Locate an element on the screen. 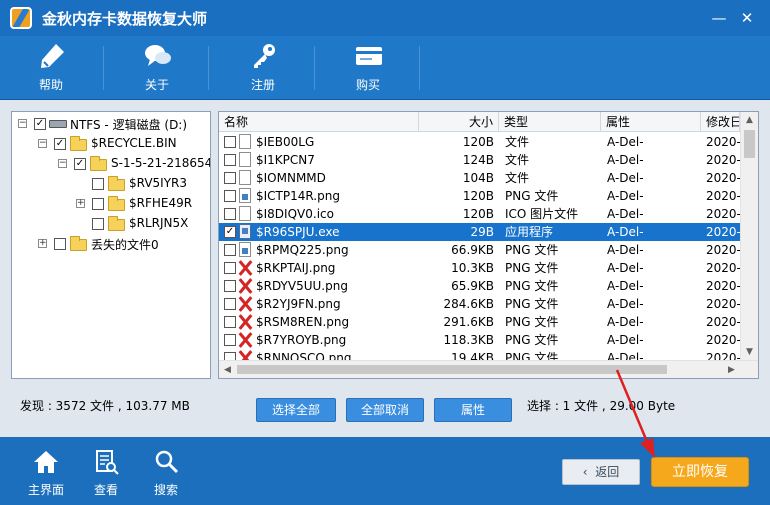 Image resolution: width=770 pixels, height=505 pixels. toolbar-divider is located at coordinates (419, 68).